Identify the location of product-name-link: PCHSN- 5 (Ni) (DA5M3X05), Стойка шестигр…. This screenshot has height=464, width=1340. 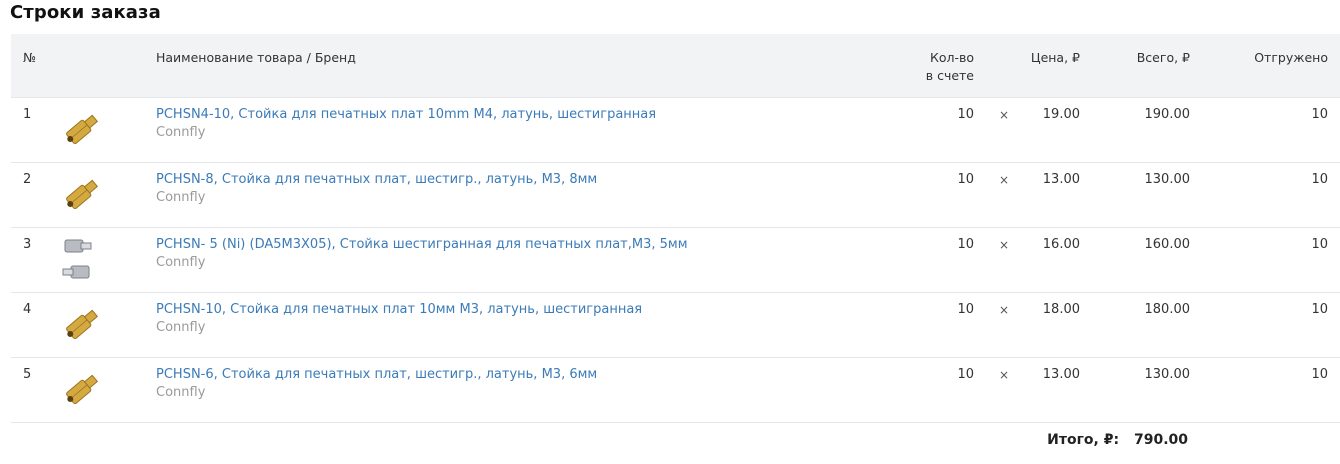
(506, 245).